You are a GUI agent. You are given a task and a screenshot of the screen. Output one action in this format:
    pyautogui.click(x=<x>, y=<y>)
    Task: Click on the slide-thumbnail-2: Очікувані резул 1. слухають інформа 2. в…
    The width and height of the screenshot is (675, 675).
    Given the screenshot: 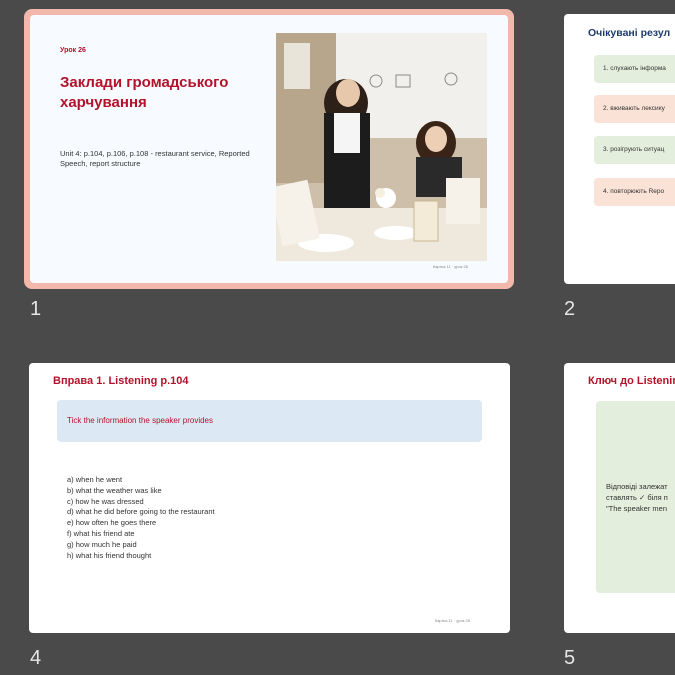 What is the action you would take?
    pyautogui.click(x=619, y=149)
    